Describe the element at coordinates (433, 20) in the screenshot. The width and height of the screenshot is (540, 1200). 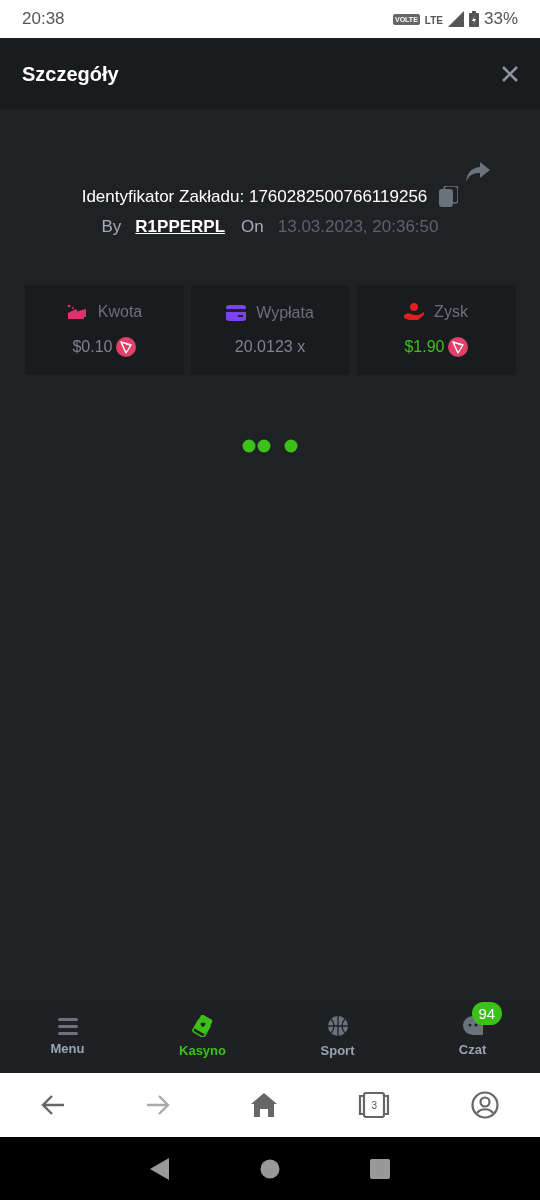
I see `network-type: LTE` at that location.